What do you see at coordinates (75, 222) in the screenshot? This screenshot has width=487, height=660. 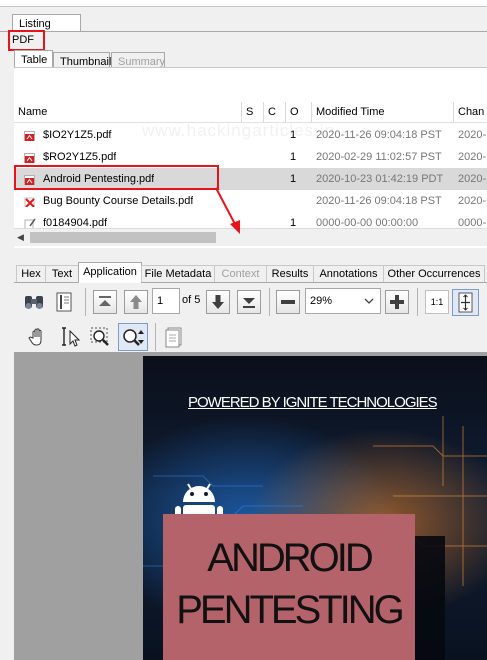 I see `file-name: f0184904.pdf` at bounding box center [75, 222].